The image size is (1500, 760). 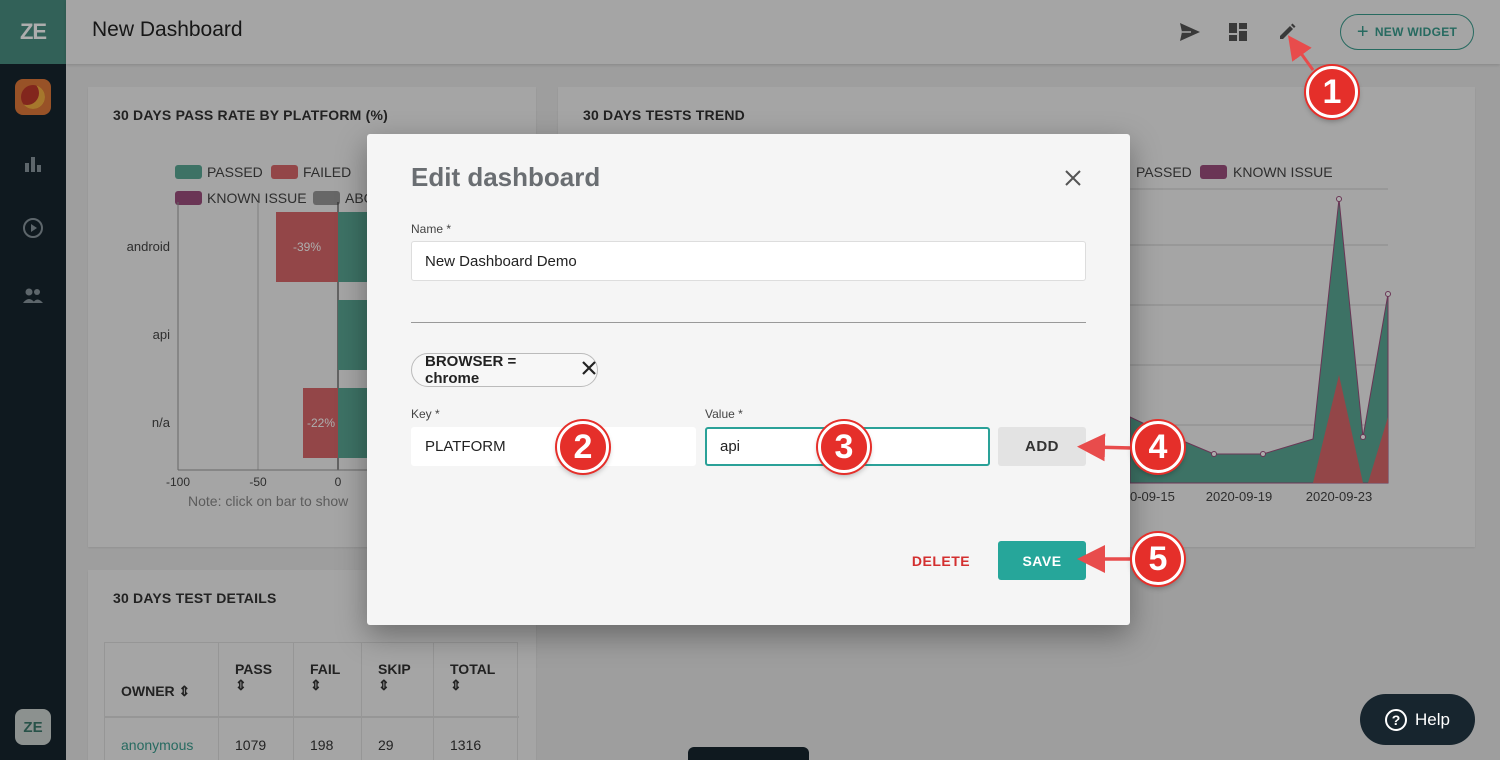 I want to click on help-button: ? Help, so click(x=1417, y=719).